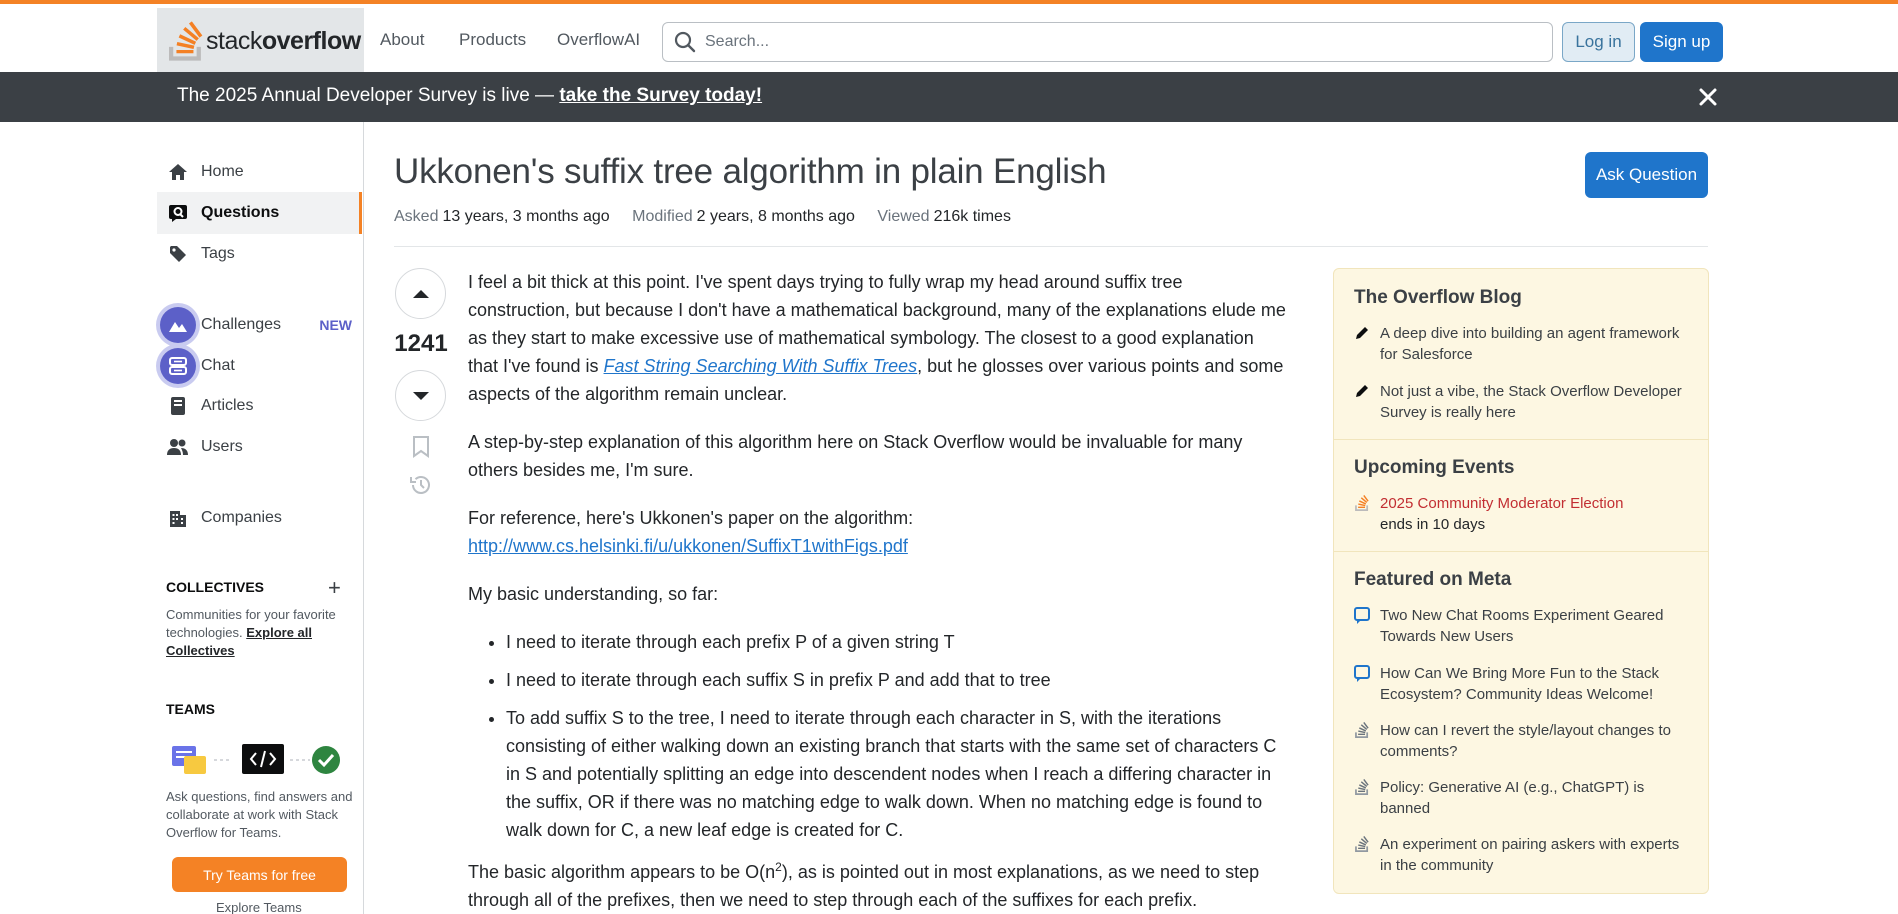  What do you see at coordinates (218, 365) in the screenshot?
I see `sidebar-item-label: Chat` at bounding box center [218, 365].